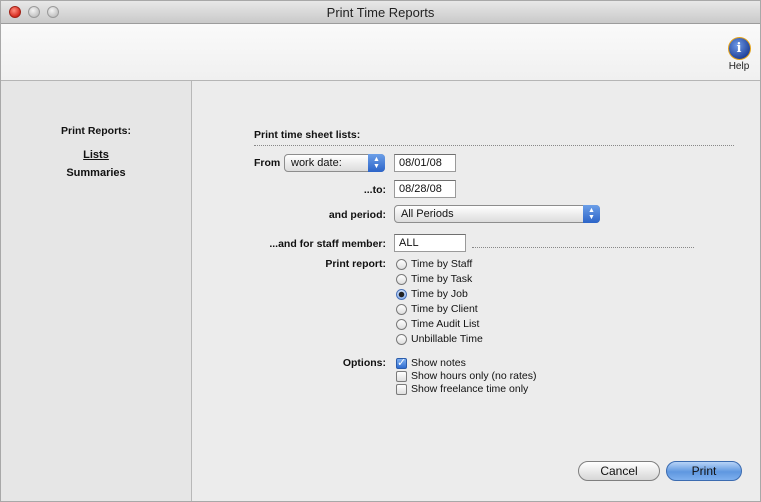 The height and width of the screenshot is (502, 761). What do you see at coordinates (355, 264) in the screenshot?
I see `print-report-label: Print report:` at bounding box center [355, 264].